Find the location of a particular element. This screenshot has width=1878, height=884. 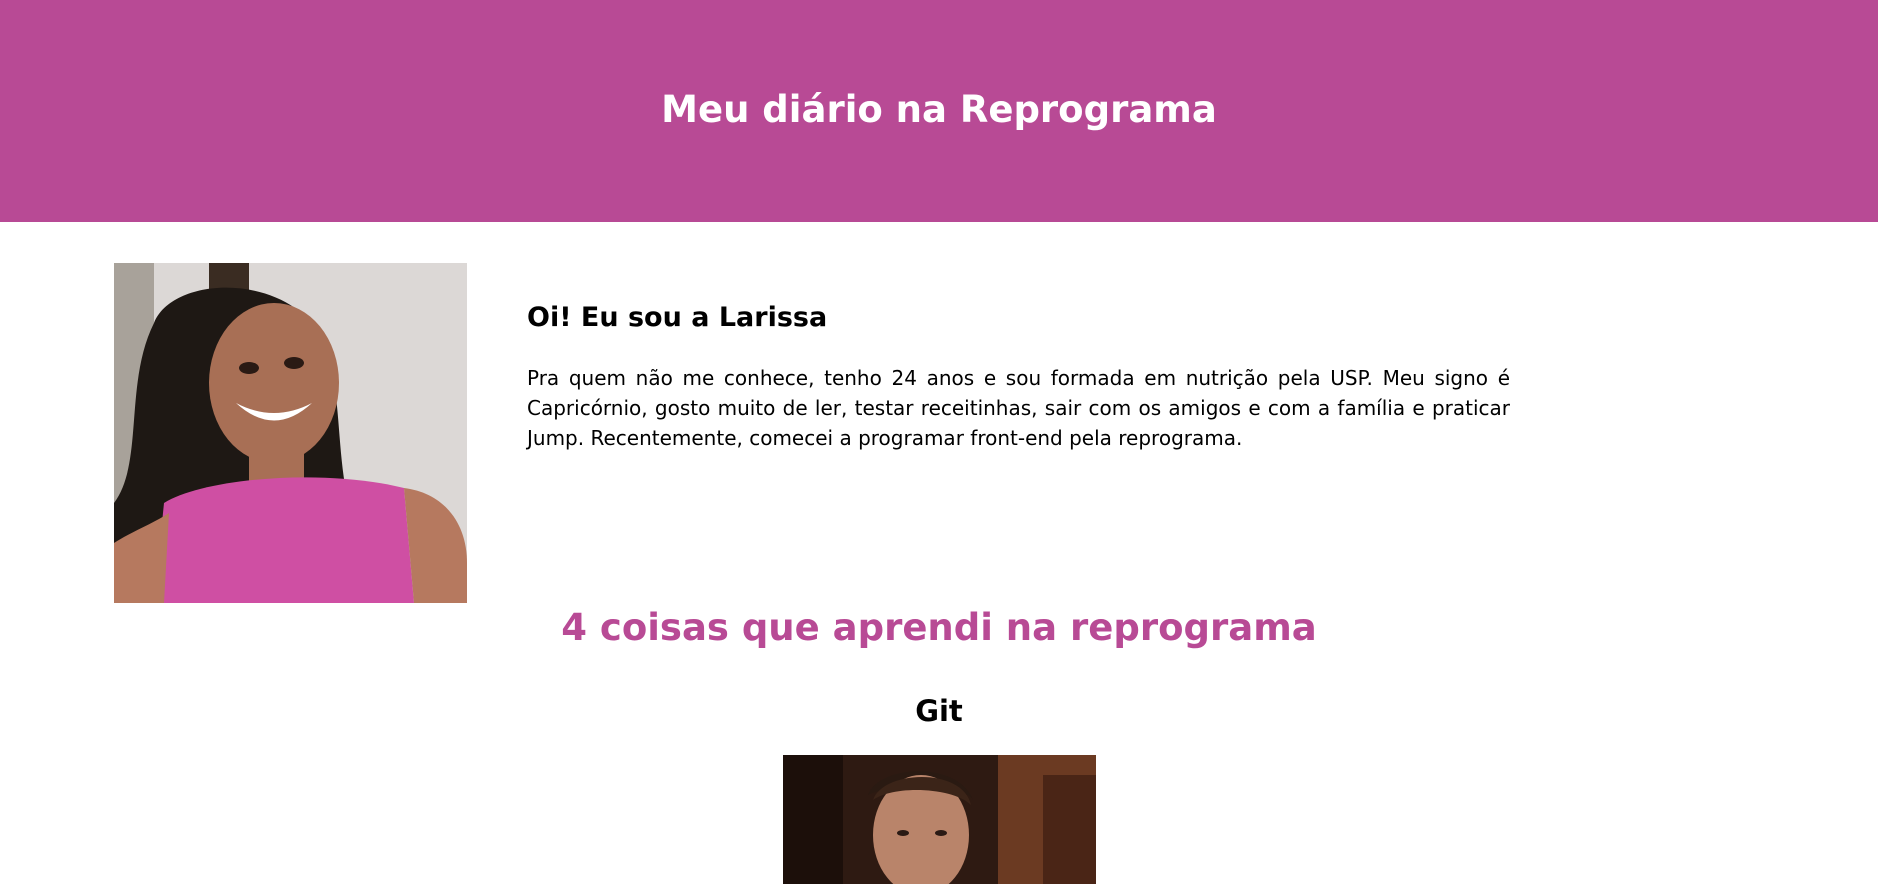

profile-photo is located at coordinates (290, 433).